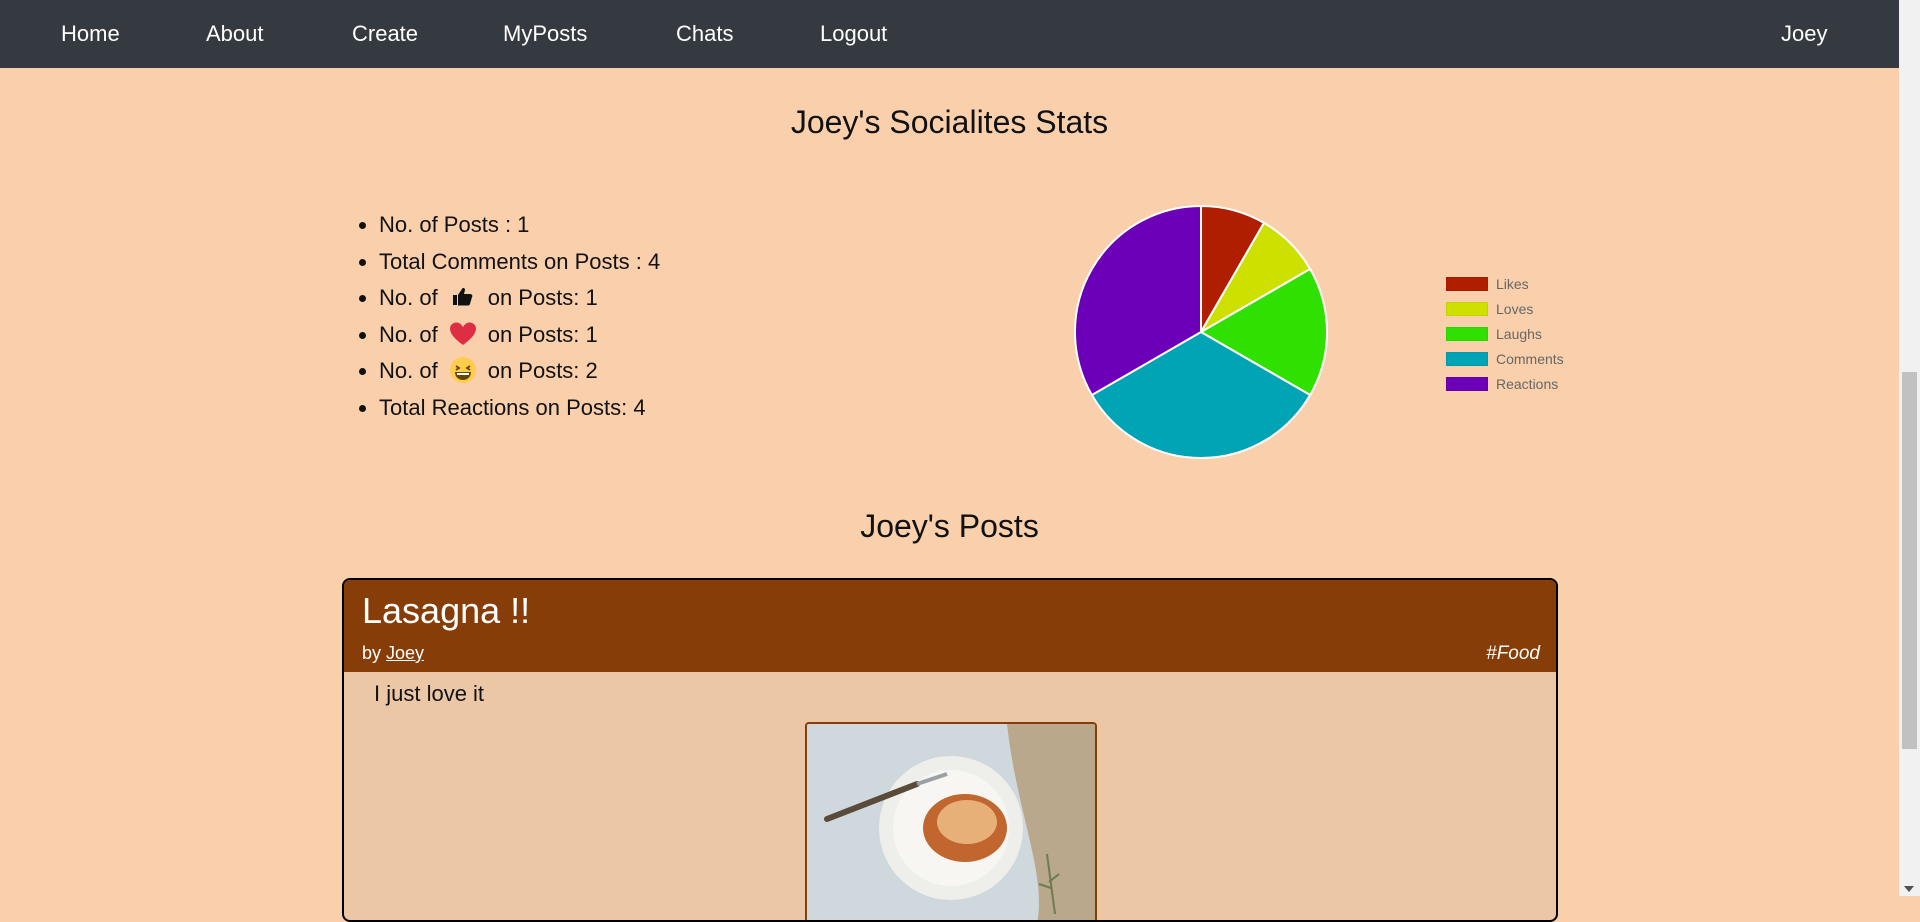 The width and height of the screenshot is (1920, 922). I want to click on nav-chats-link: Chats, so click(704, 34).